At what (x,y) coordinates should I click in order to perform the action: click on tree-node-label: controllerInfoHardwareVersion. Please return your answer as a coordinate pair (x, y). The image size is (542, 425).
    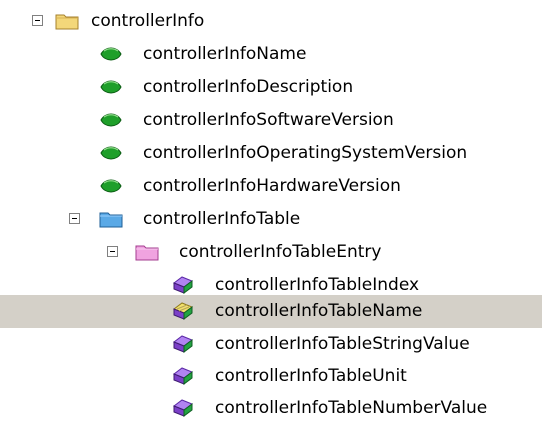
    Looking at the image, I should click on (272, 186).